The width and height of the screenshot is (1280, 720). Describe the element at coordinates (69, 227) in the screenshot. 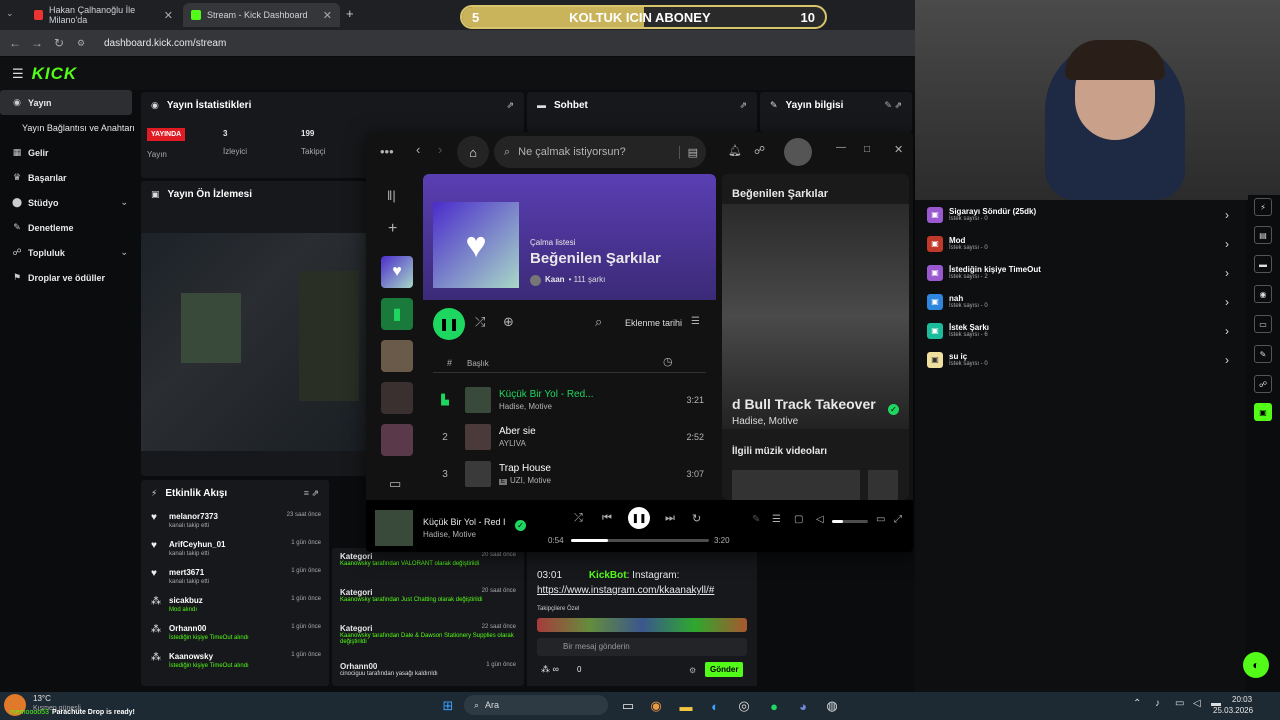

I see `sidebar-item-denetleme: ✎ Denetleme` at that location.